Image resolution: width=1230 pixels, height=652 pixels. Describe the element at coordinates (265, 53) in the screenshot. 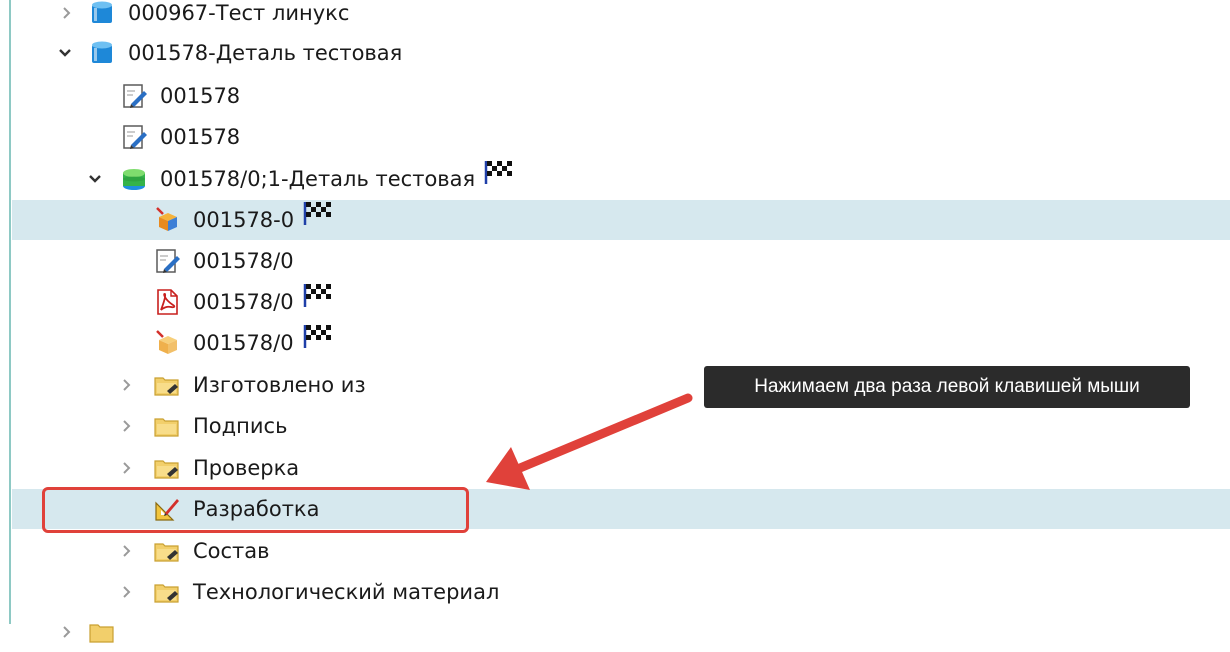

I see `tree-item-label: 001578-Деталь тестовая` at that location.